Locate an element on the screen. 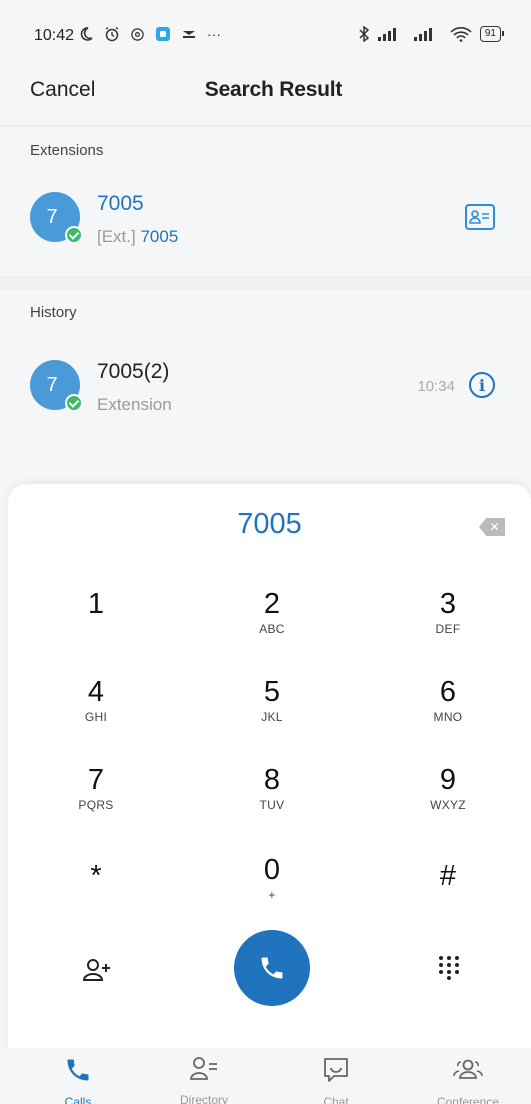 The image size is (531, 1104). key-digit: 7 is located at coordinates (96, 780).